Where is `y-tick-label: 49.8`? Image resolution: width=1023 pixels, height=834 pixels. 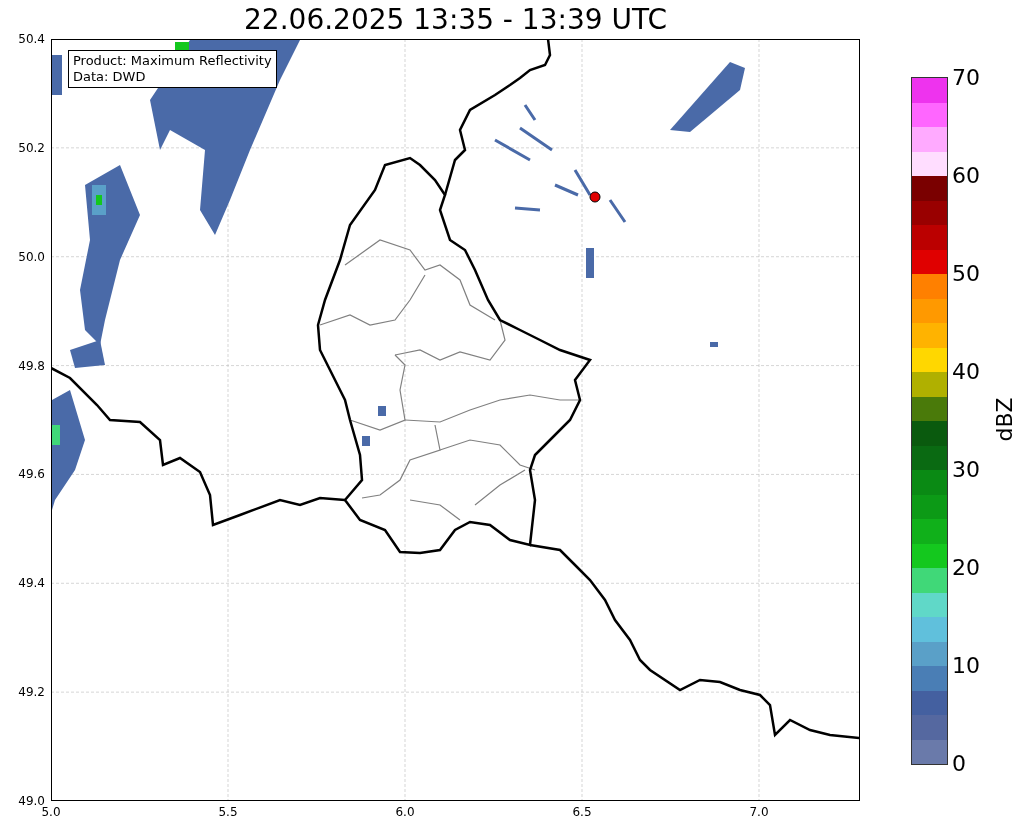
y-tick-label: 49.8 is located at coordinates (31, 365).